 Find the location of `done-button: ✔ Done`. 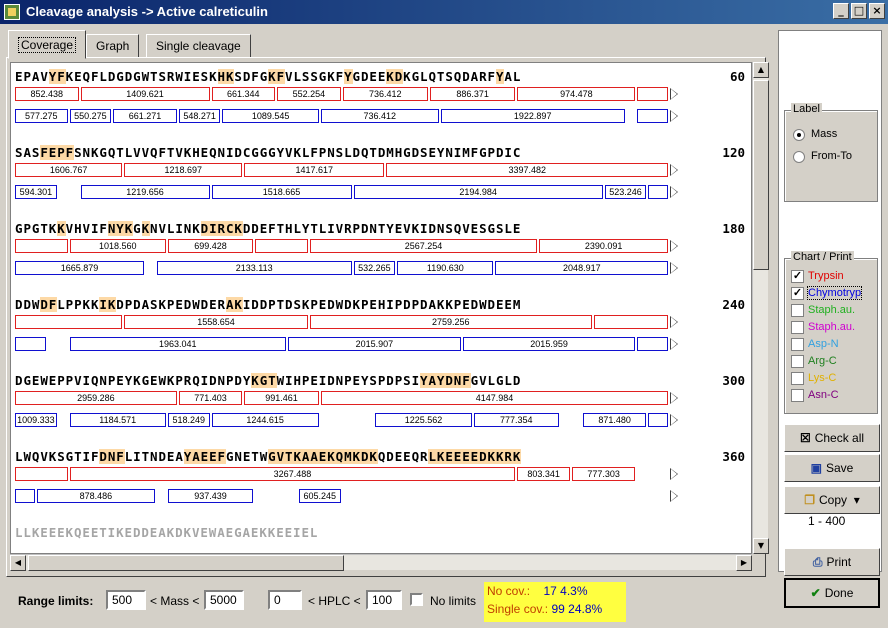

done-button: ✔ Done is located at coordinates (832, 593).